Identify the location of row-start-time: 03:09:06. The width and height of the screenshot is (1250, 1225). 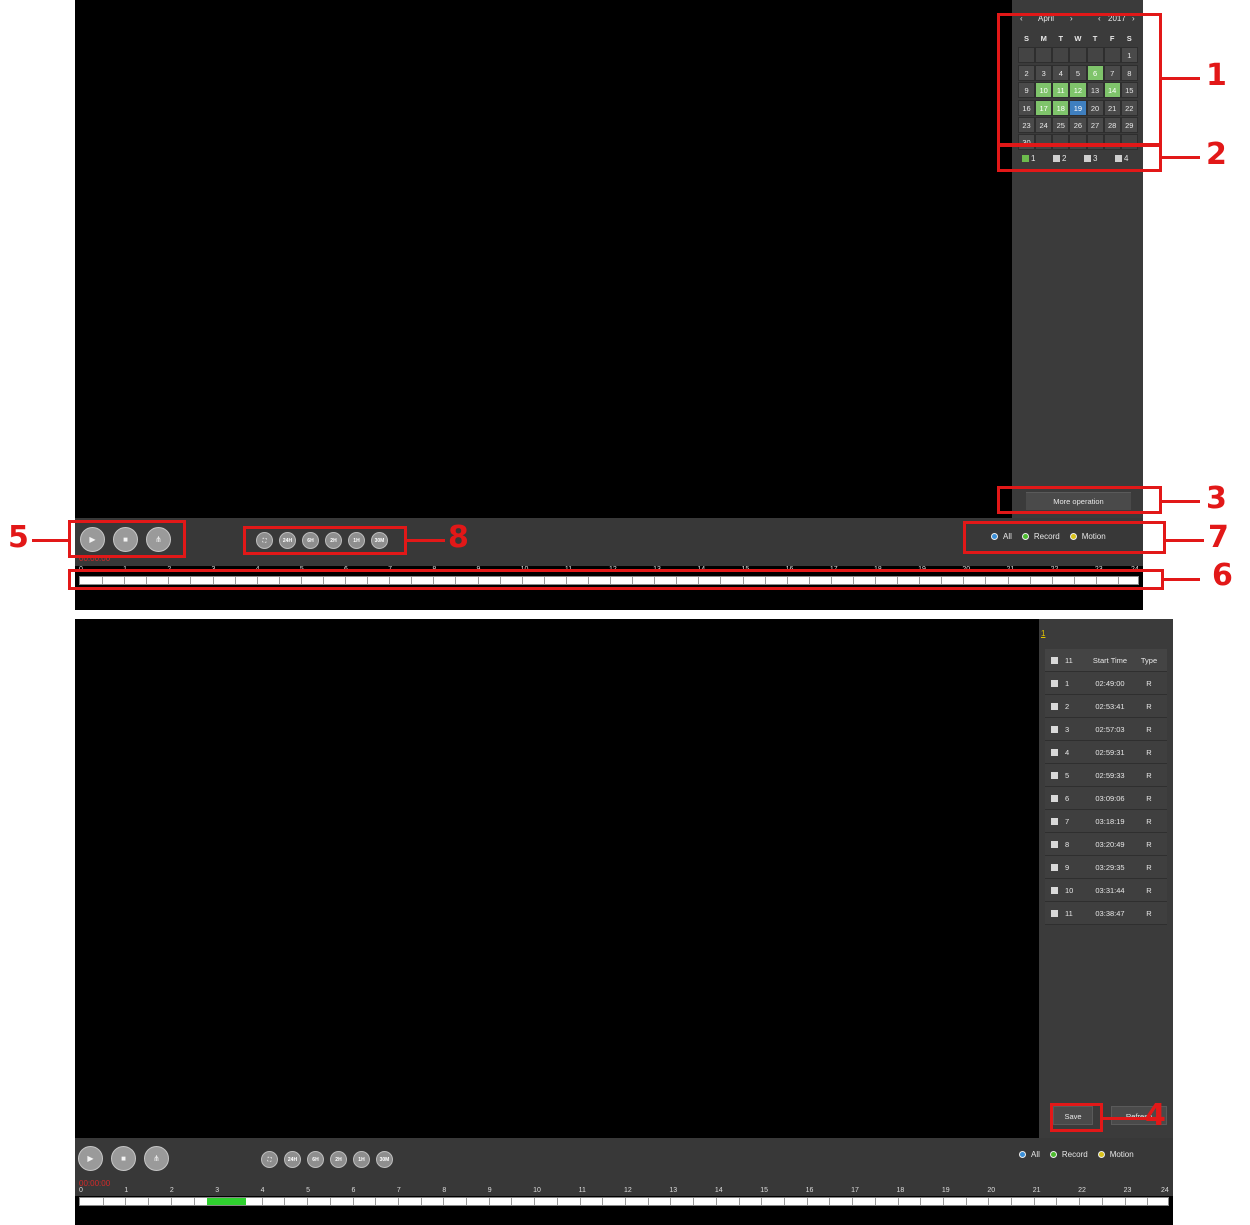
(1110, 798).